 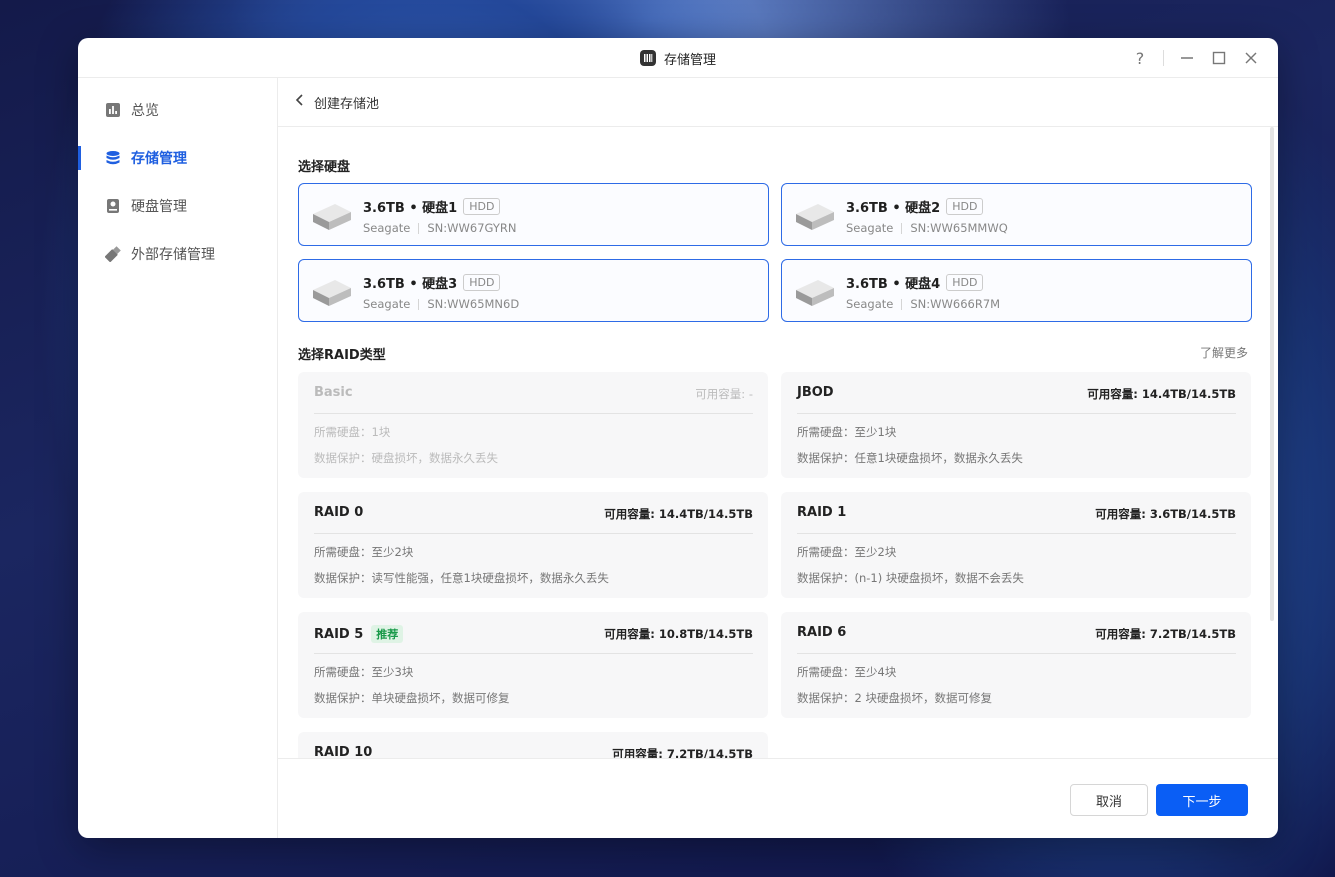 I want to click on raid-required: 所需硬盘：至少4块, so click(x=847, y=672).